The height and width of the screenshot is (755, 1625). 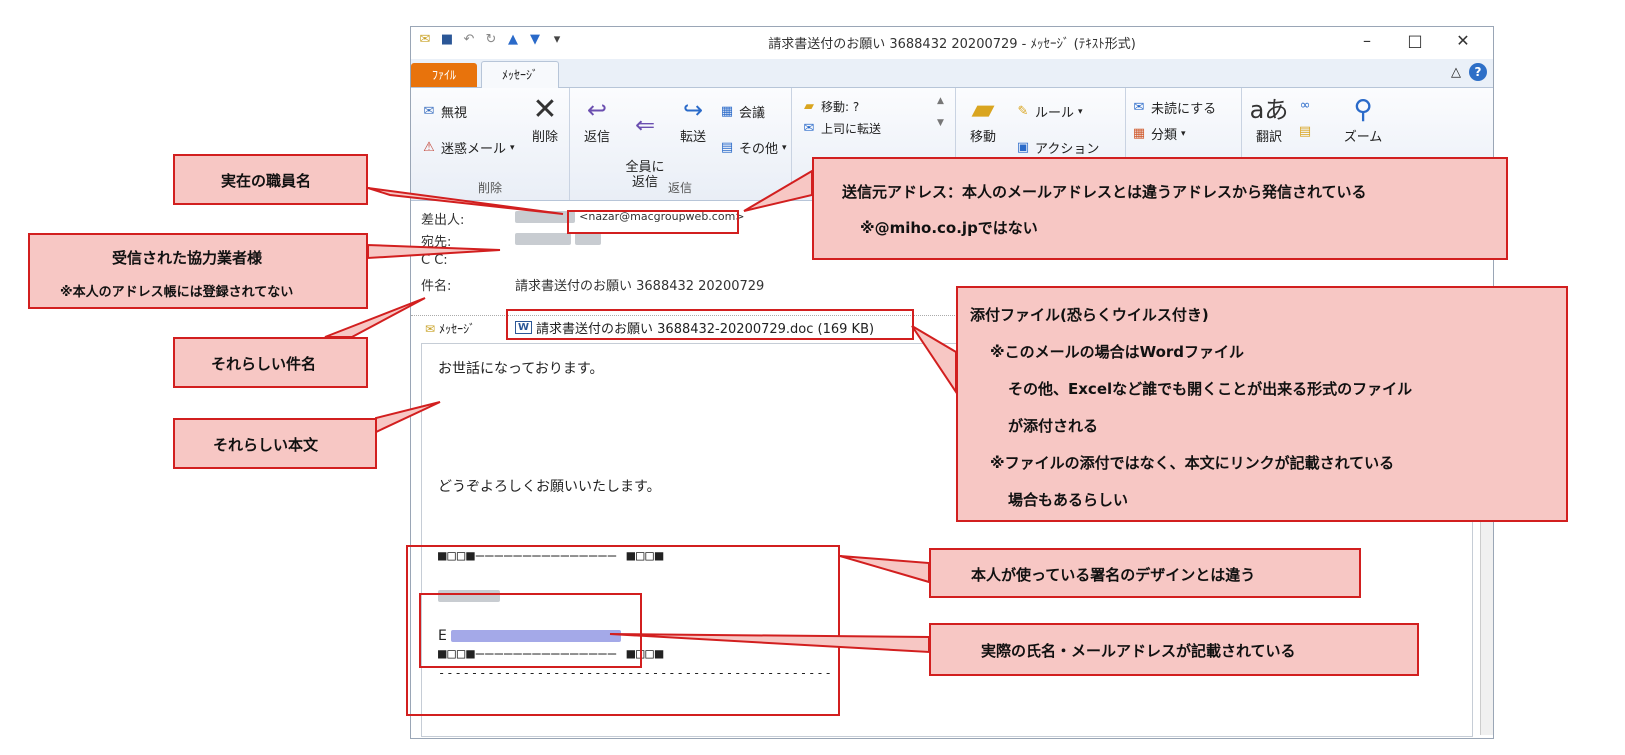 What do you see at coordinates (1023, 147) in the screenshot?
I see `actions-icon: ▣` at bounding box center [1023, 147].